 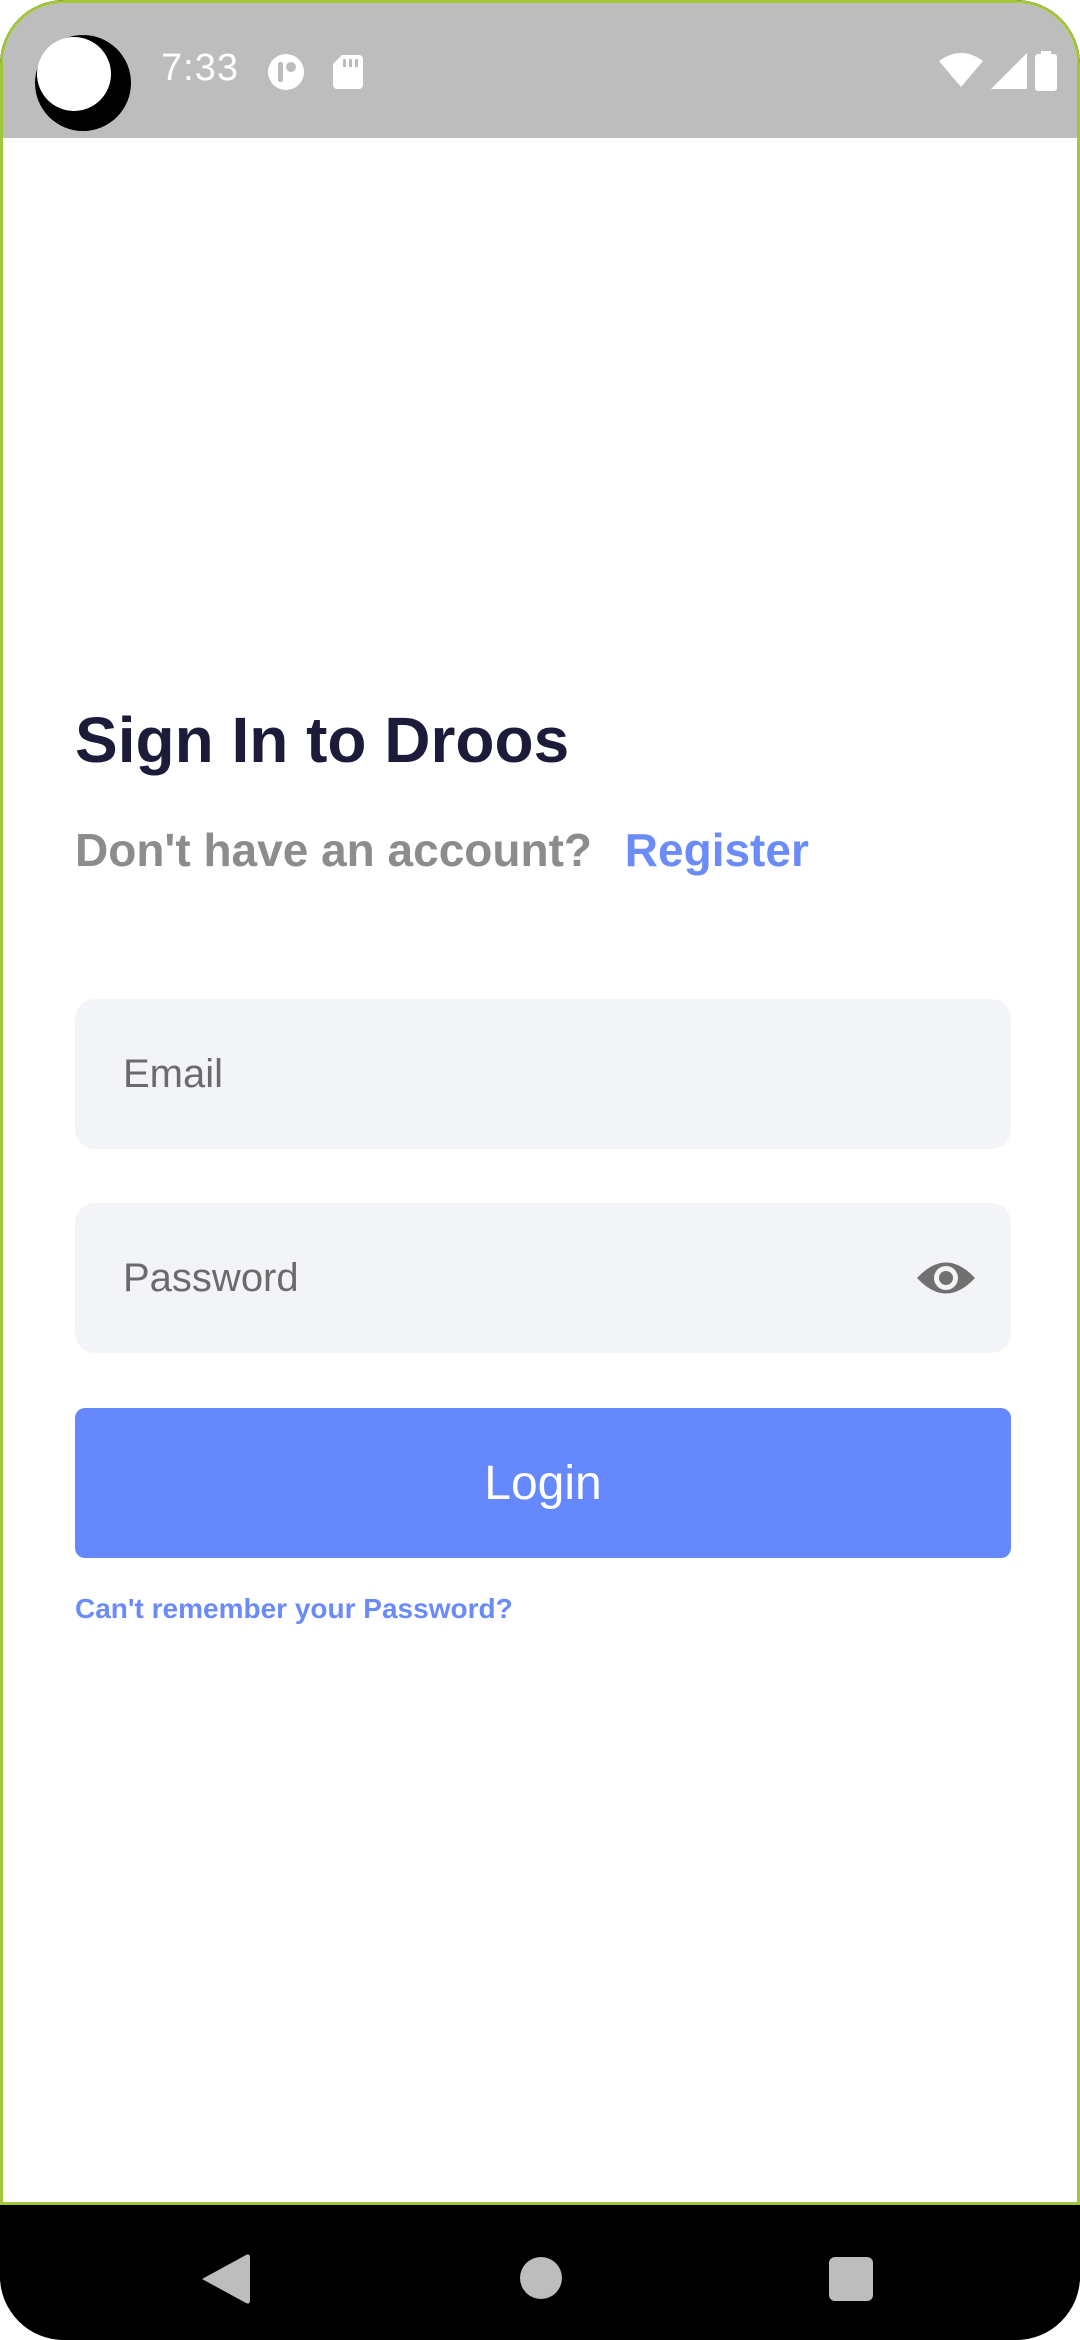 What do you see at coordinates (348, 72) in the screenshot?
I see `sd-card-icon` at bounding box center [348, 72].